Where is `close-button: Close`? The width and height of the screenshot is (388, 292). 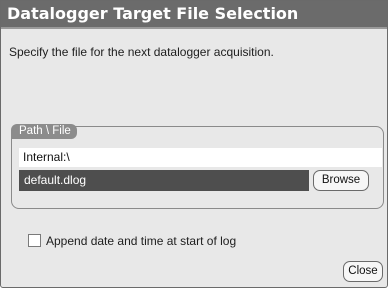
close-button: Close is located at coordinates (363, 271).